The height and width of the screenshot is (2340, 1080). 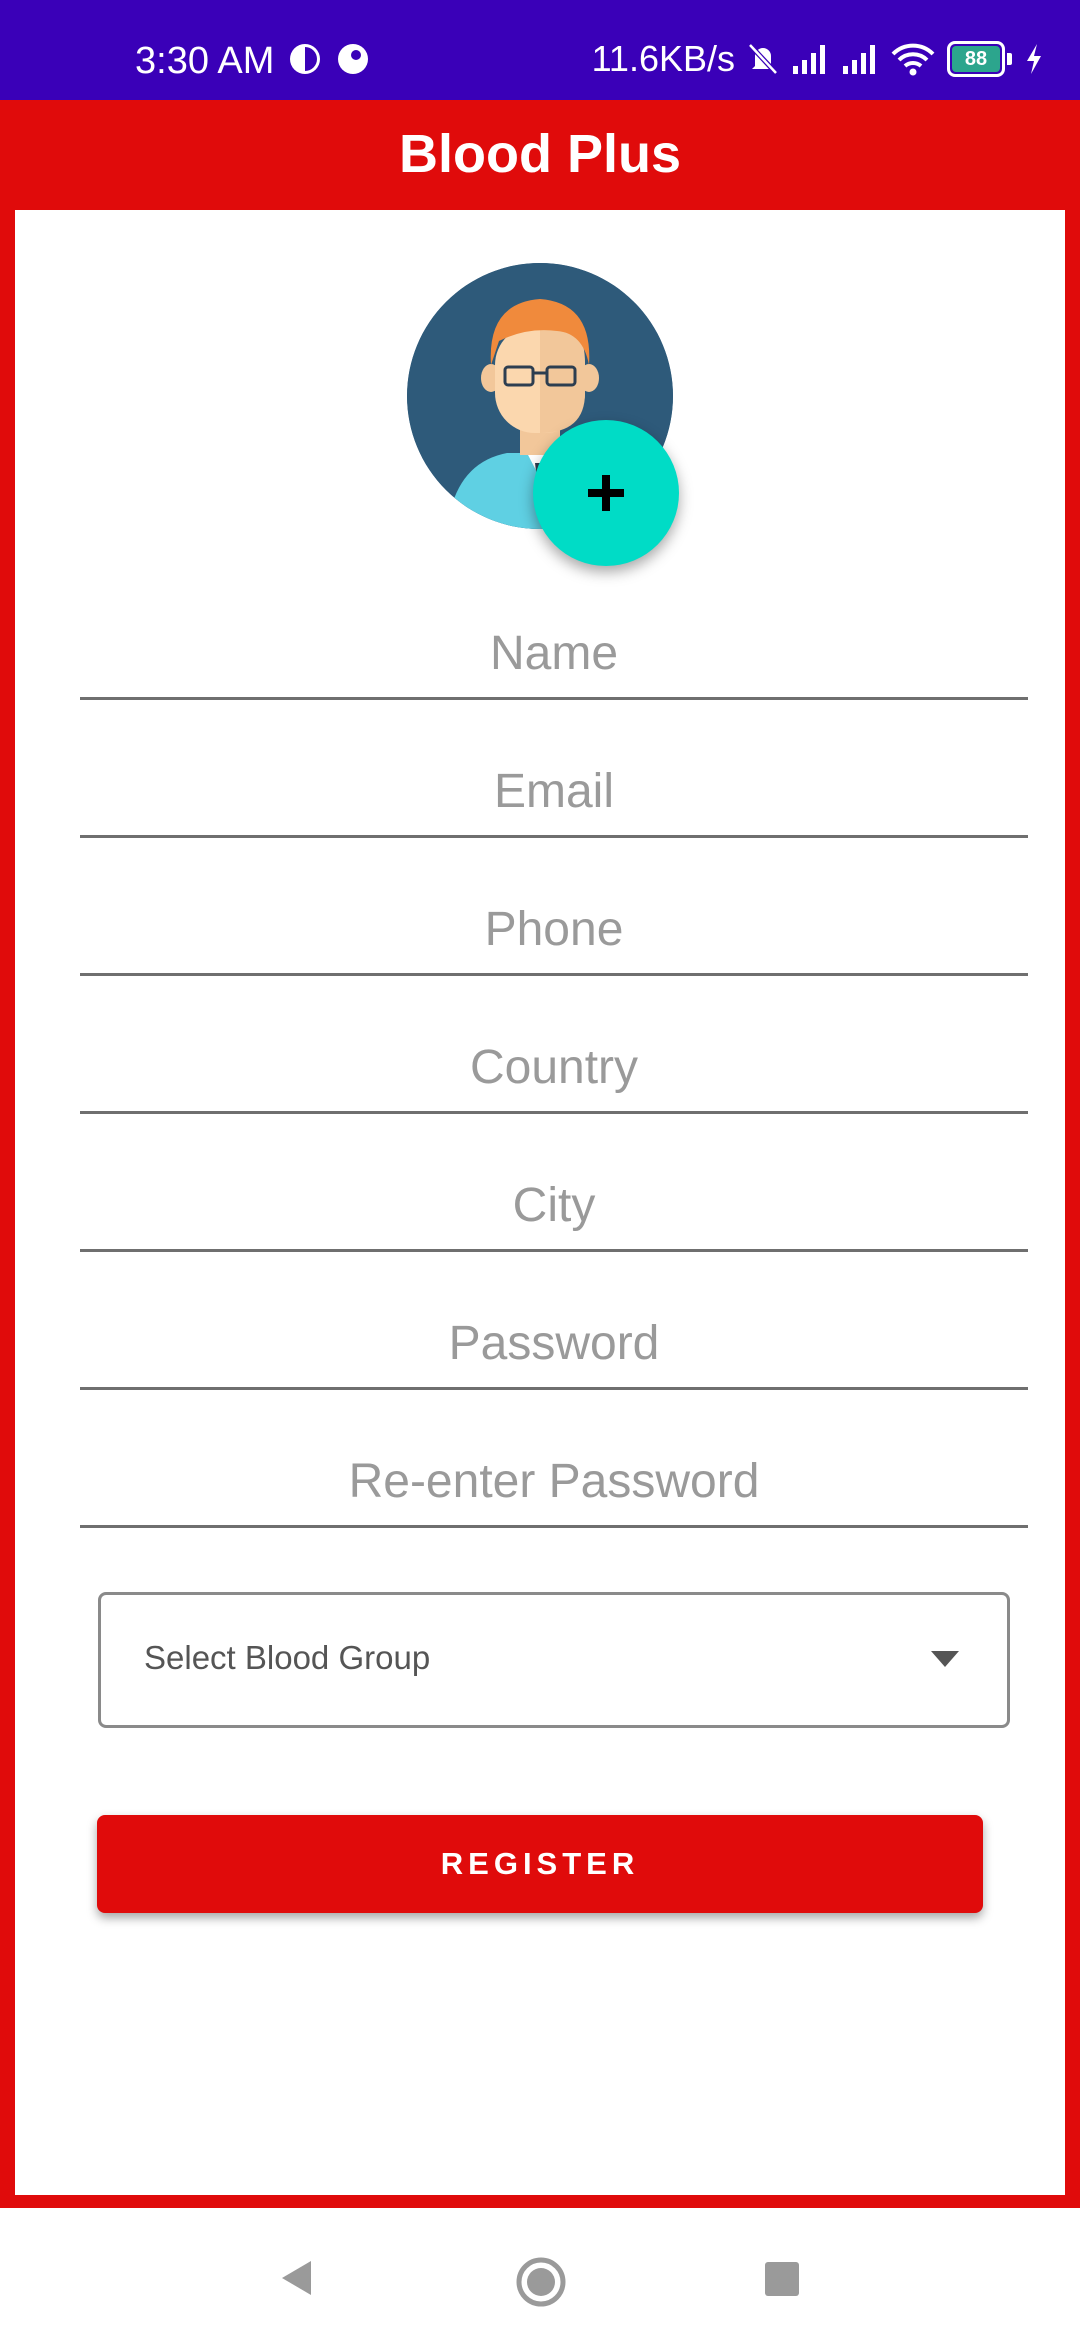 What do you see at coordinates (205, 61) in the screenshot?
I see `status-time: 3:30 AM` at bounding box center [205, 61].